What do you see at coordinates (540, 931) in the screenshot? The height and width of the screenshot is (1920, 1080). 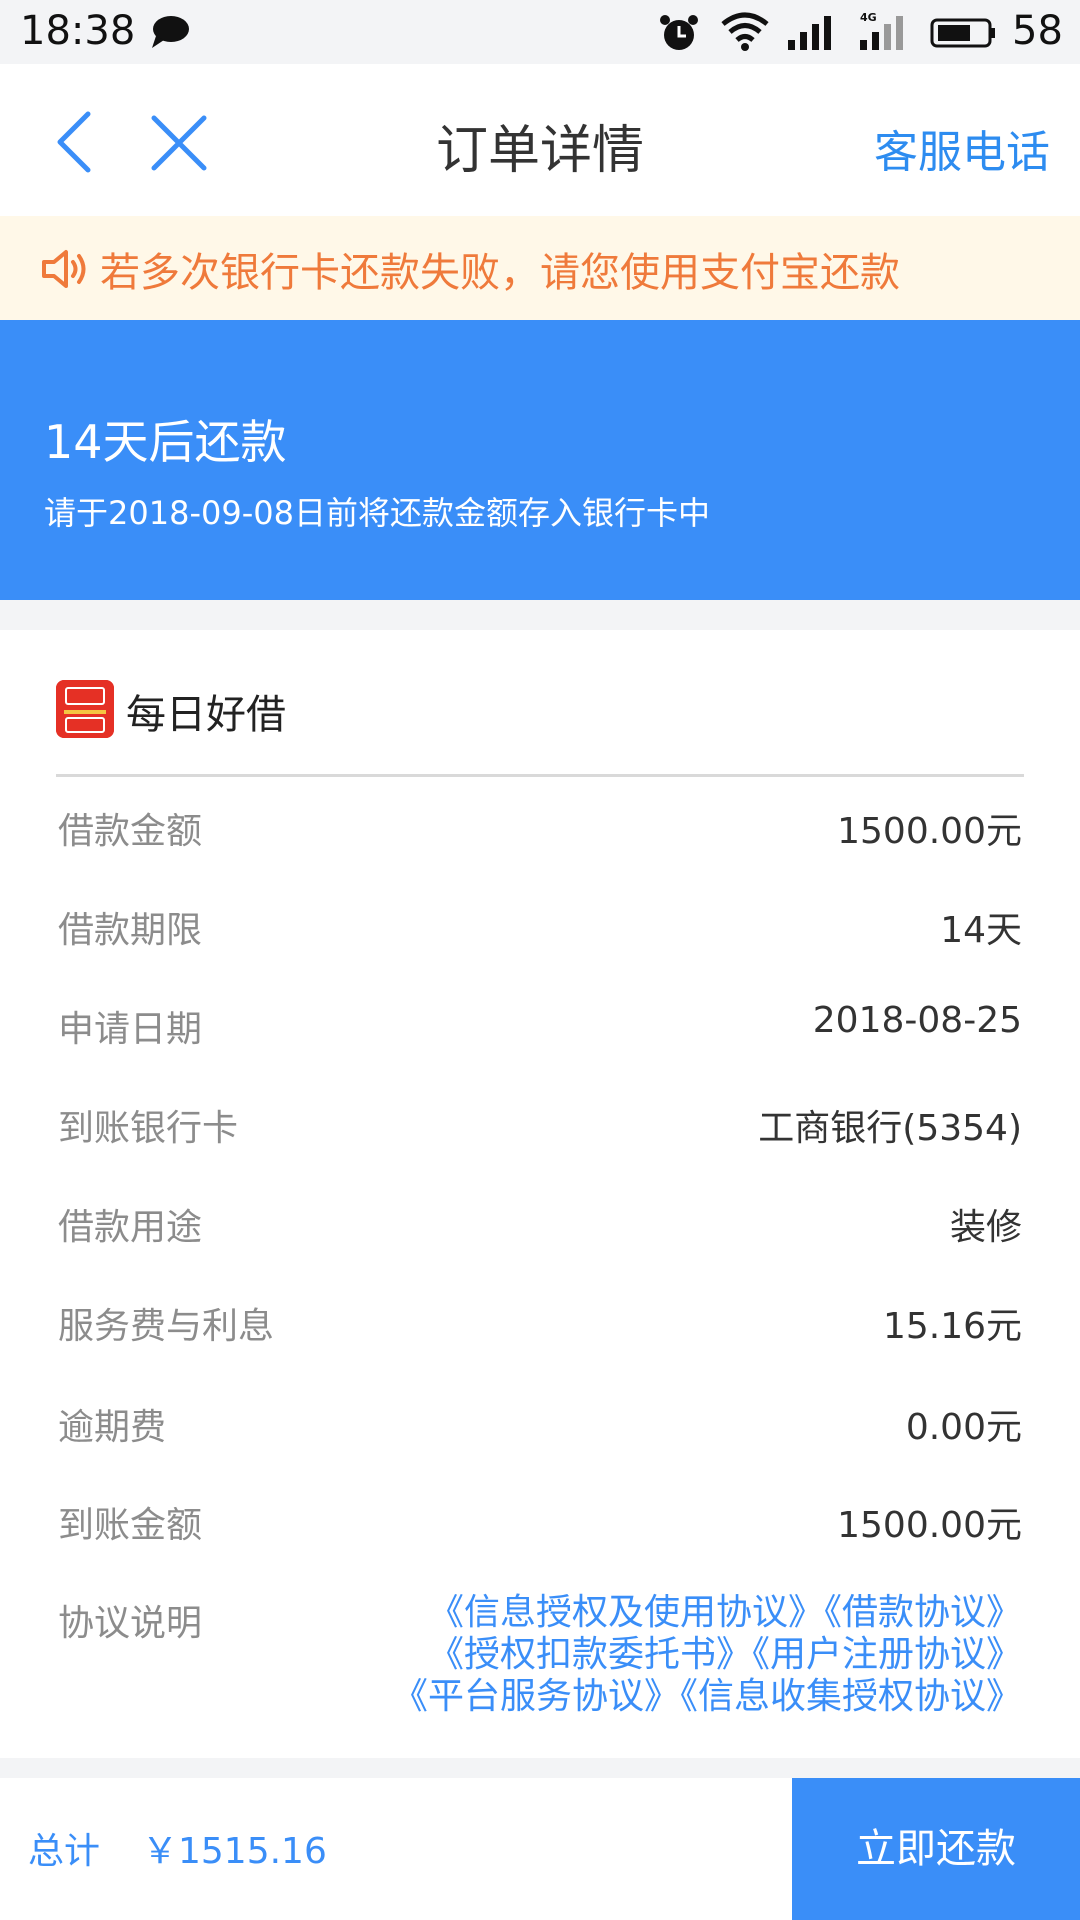 I see `detail-row-loan-term: 借款期限 14天` at bounding box center [540, 931].